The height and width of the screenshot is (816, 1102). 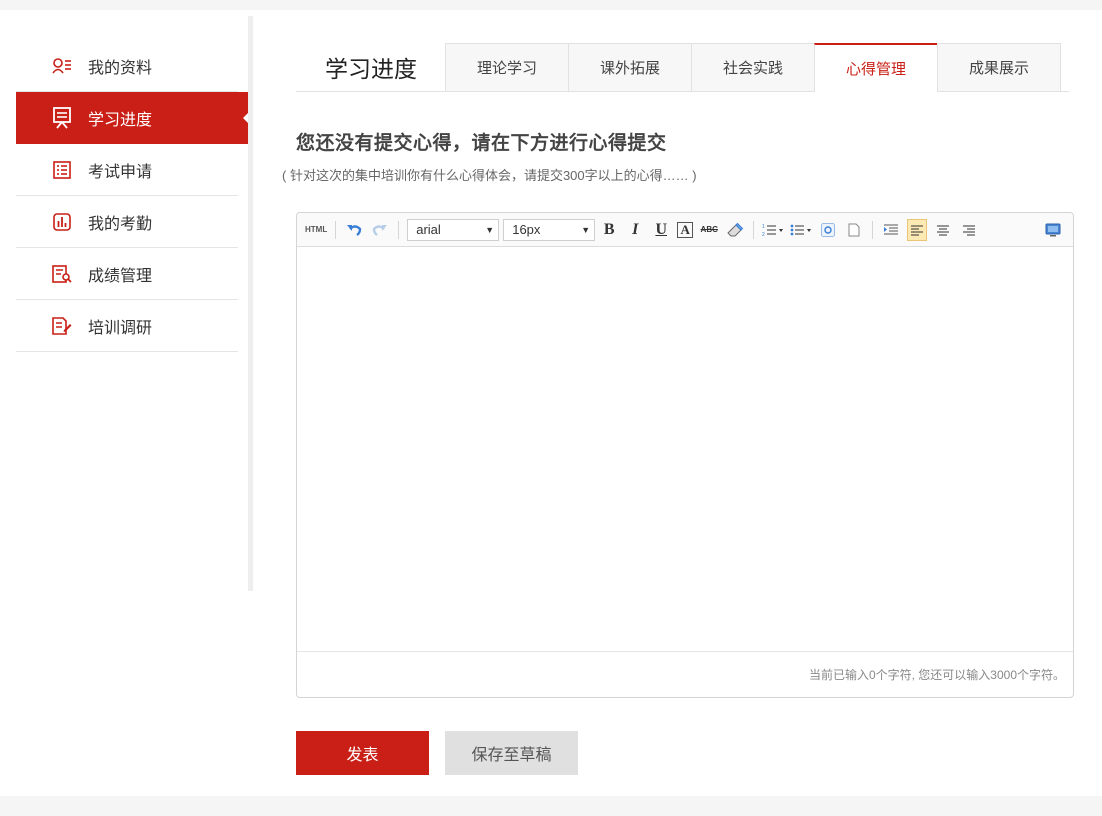 I want to click on align-center-icon, so click(x=943, y=230).